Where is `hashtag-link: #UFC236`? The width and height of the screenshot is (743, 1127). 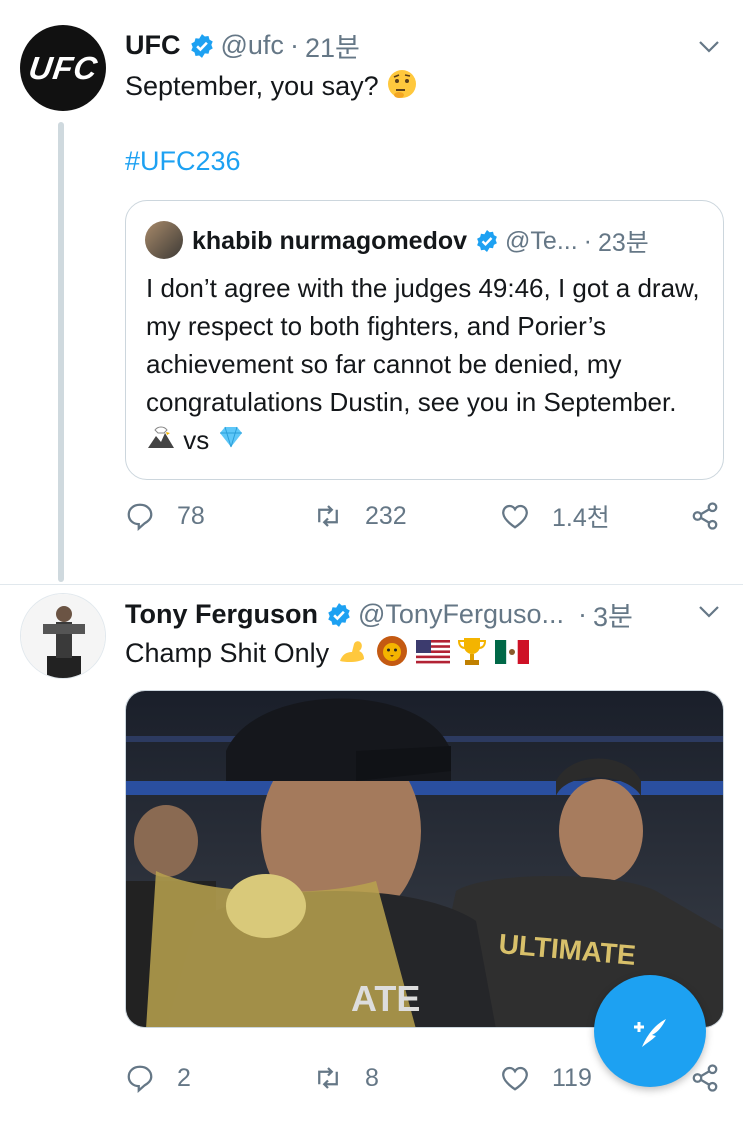
hashtag-link: #UFC236 is located at coordinates (183, 161).